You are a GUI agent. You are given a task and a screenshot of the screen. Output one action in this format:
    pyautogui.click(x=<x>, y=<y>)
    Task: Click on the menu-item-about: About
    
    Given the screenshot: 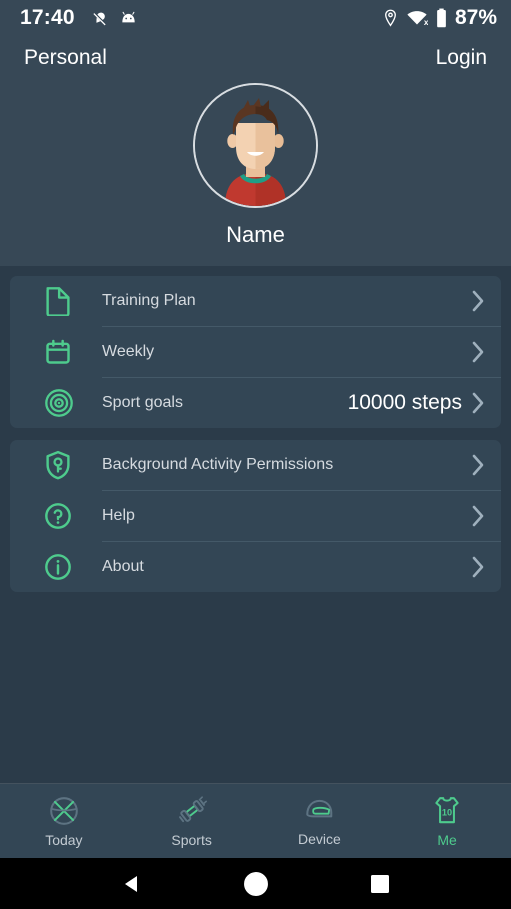 What is the action you would take?
    pyautogui.click(x=255, y=567)
    